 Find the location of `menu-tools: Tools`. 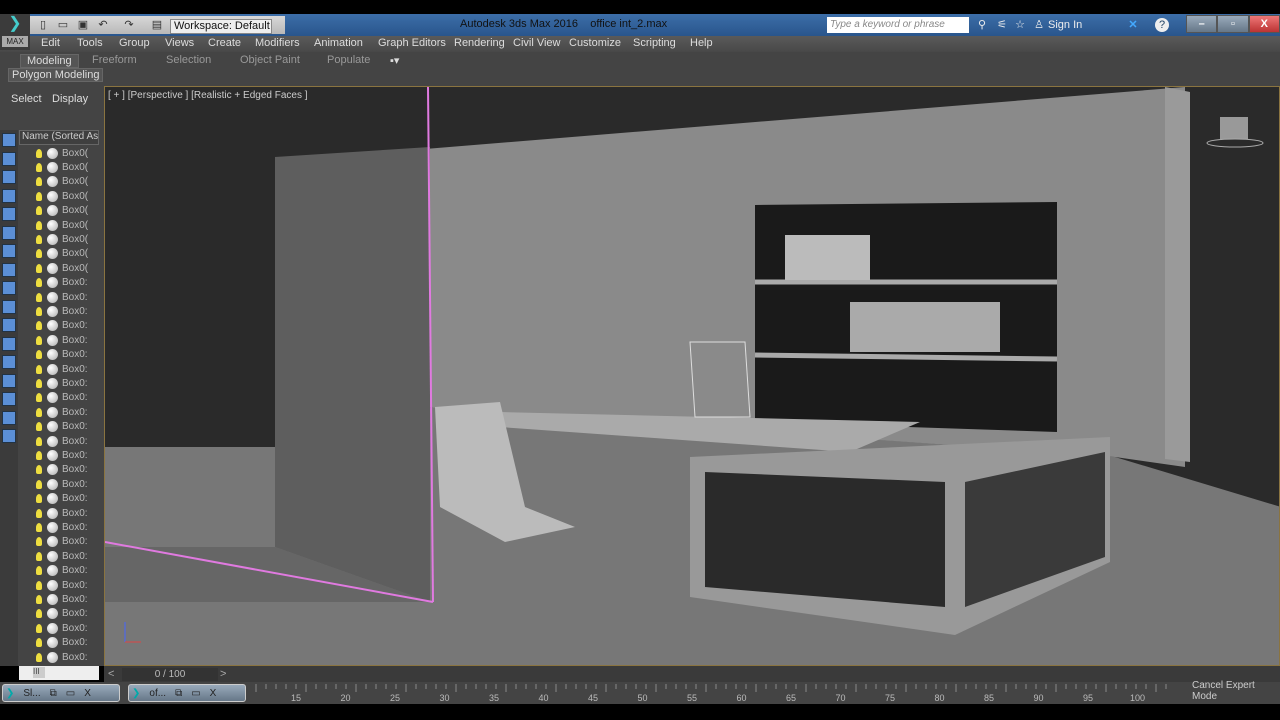

menu-tools: Tools is located at coordinates (90, 43).